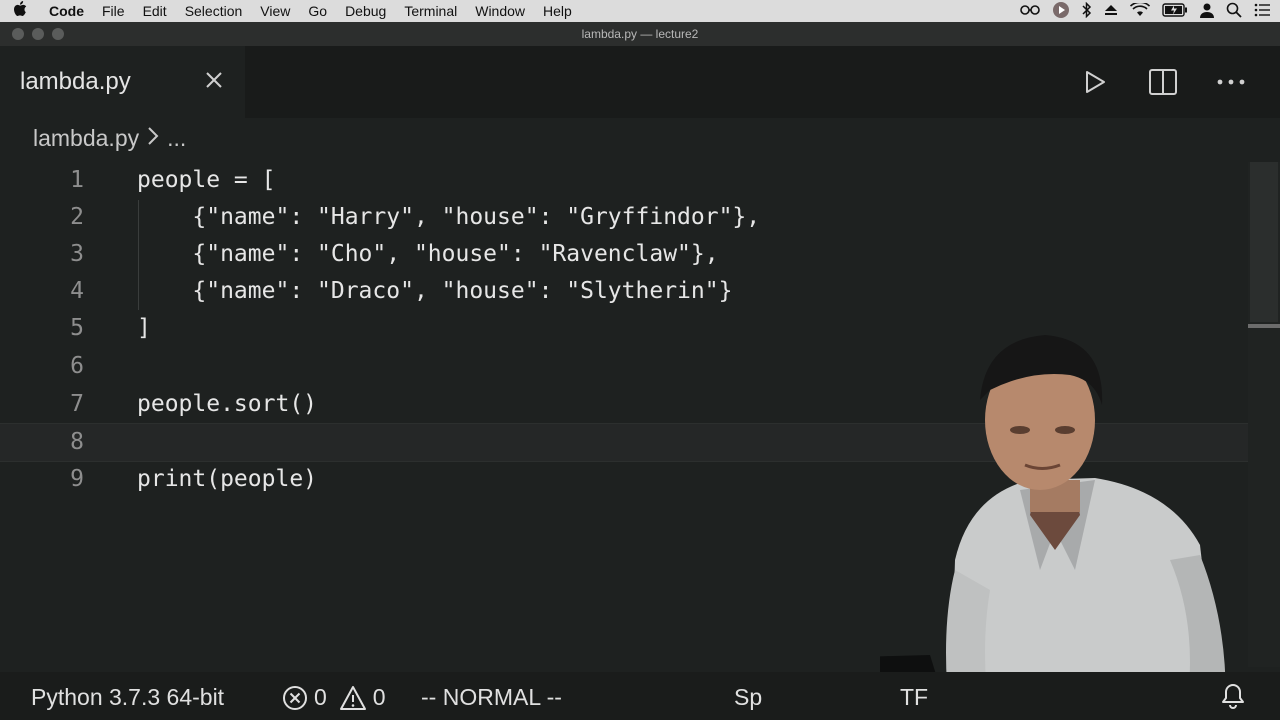  I want to click on zoom-window-button, so click(58, 34).